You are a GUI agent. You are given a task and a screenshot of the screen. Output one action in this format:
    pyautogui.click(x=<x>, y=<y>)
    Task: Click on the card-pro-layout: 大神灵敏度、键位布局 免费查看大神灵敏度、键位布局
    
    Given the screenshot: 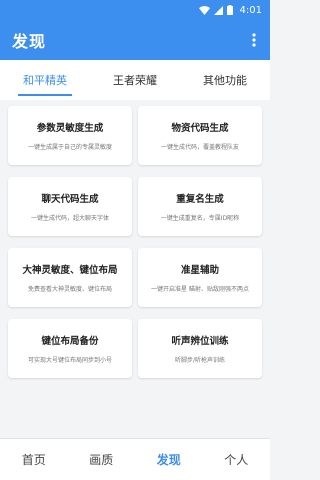 What is the action you would take?
    pyautogui.click(x=70, y=277)
    